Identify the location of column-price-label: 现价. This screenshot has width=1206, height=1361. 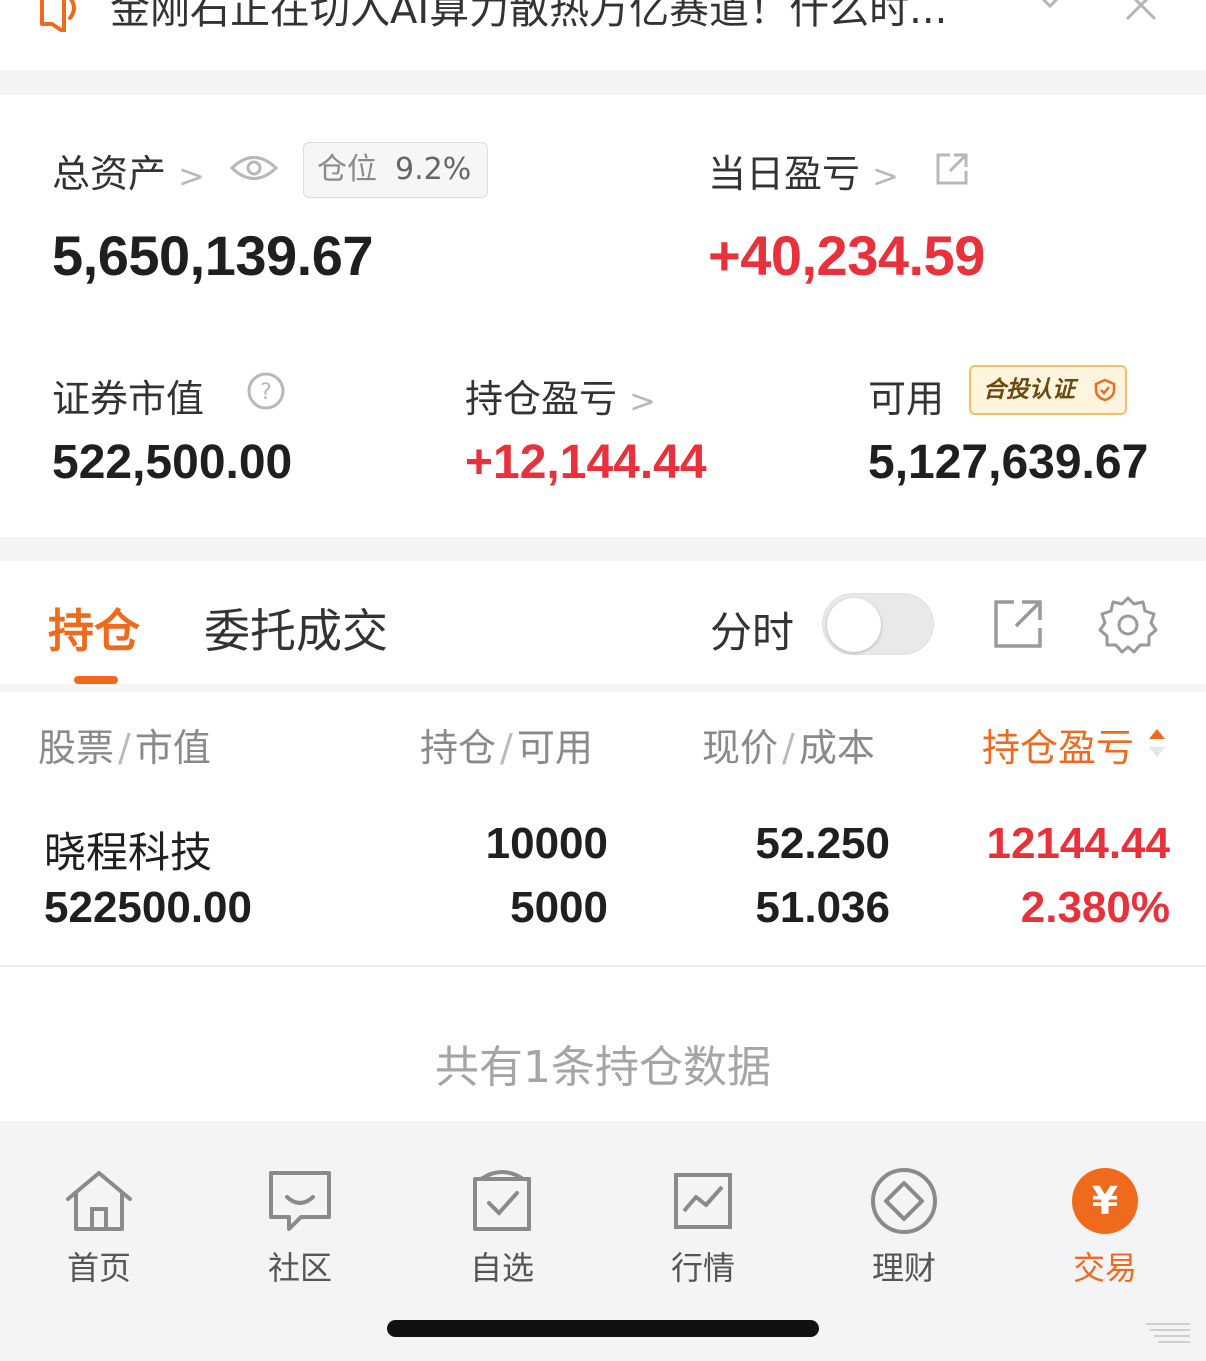
(740, 748).